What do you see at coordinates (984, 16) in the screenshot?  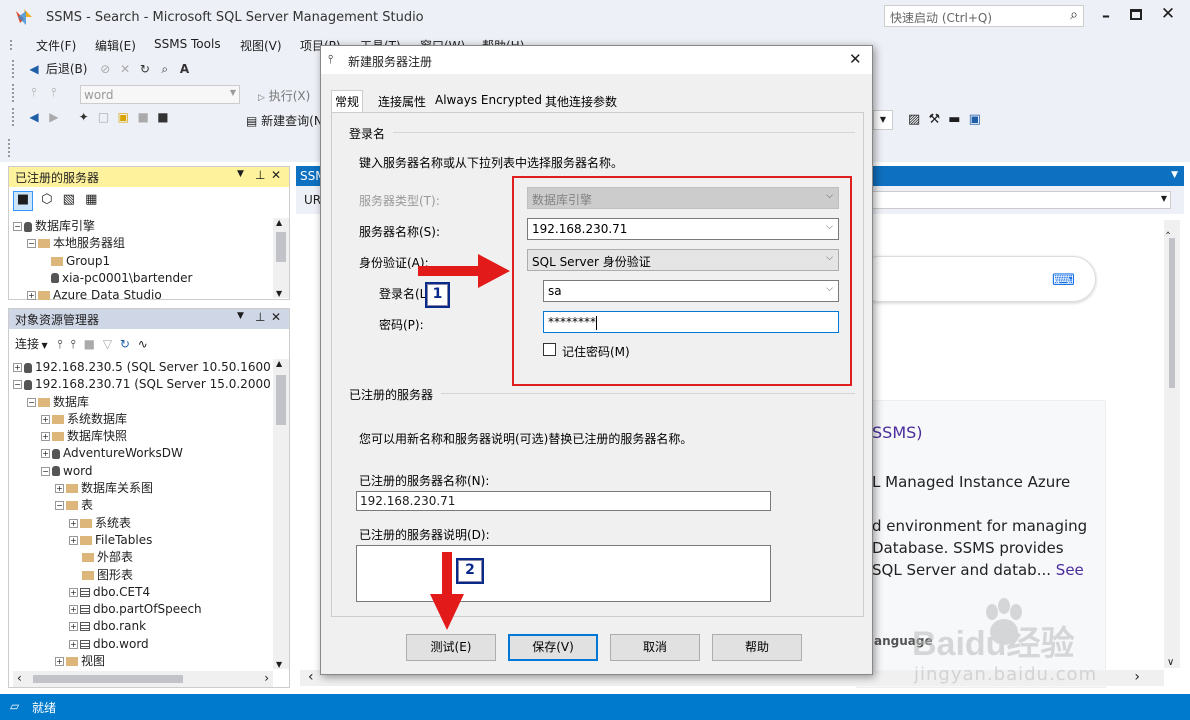 I see `quick-launch-input: 快速启动 (Ctrl+Q) ⌕` at bounding box center [984, 16].